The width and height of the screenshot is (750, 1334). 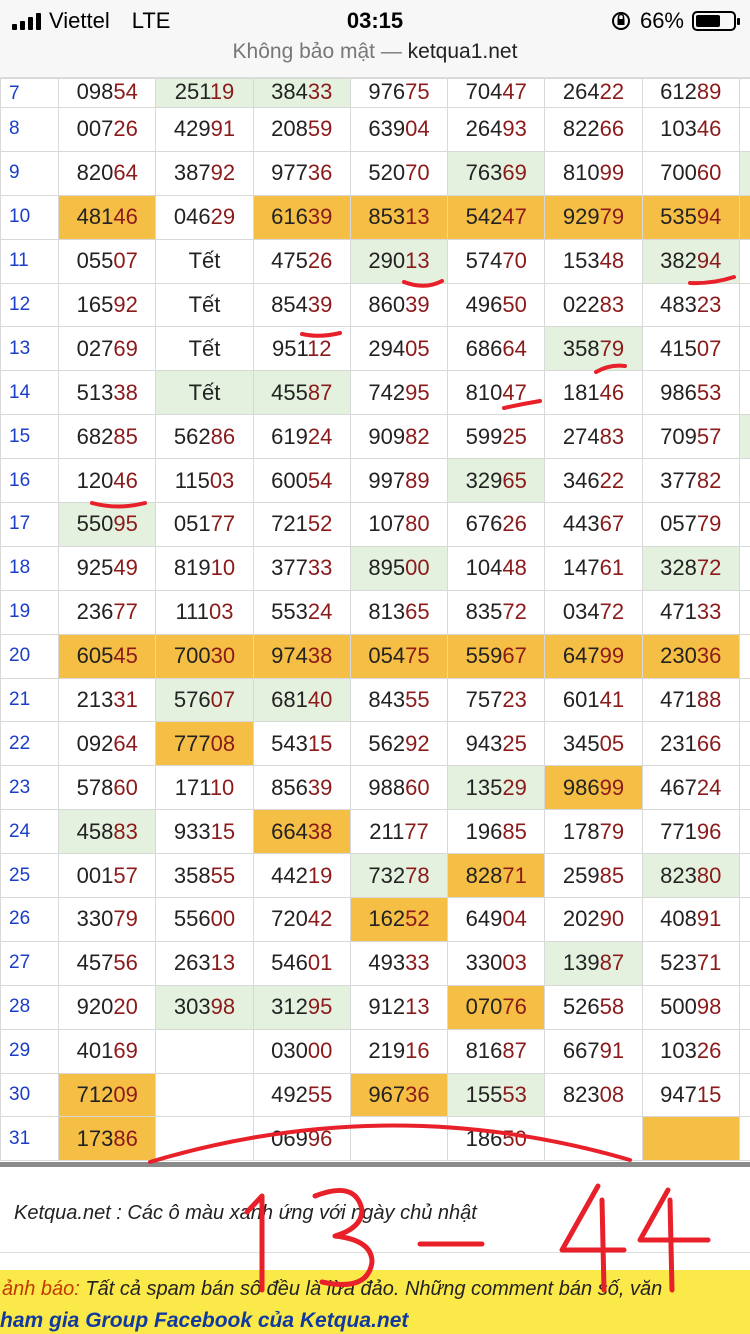 I want to click on result-prefix: 443, so click(x=581, y=524).